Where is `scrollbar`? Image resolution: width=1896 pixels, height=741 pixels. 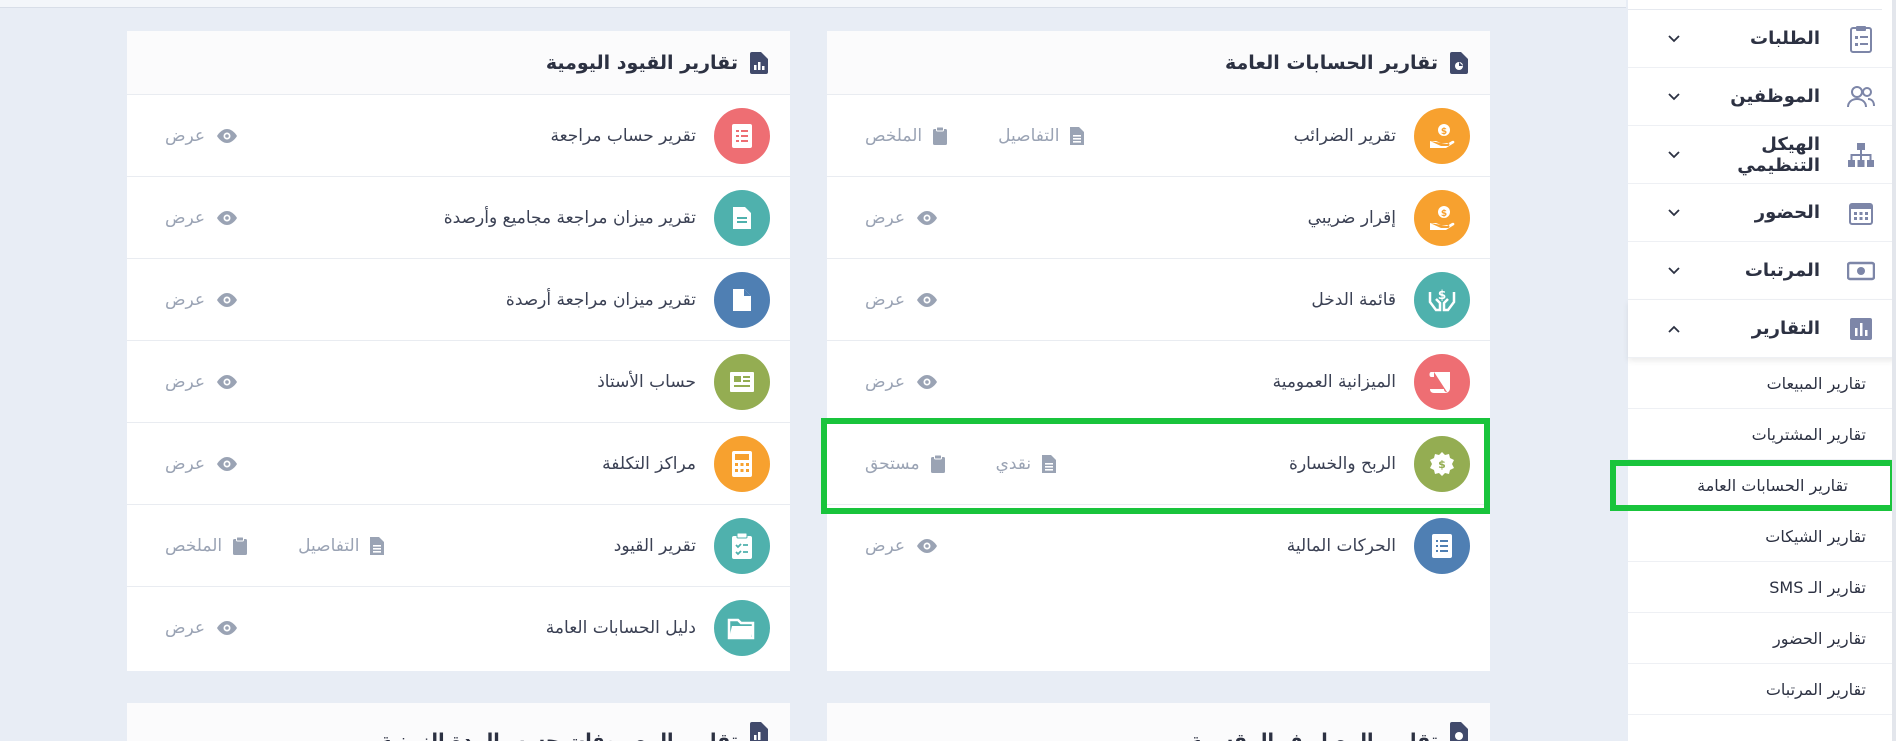
scrollbar is located at coordinates (1894, 370).